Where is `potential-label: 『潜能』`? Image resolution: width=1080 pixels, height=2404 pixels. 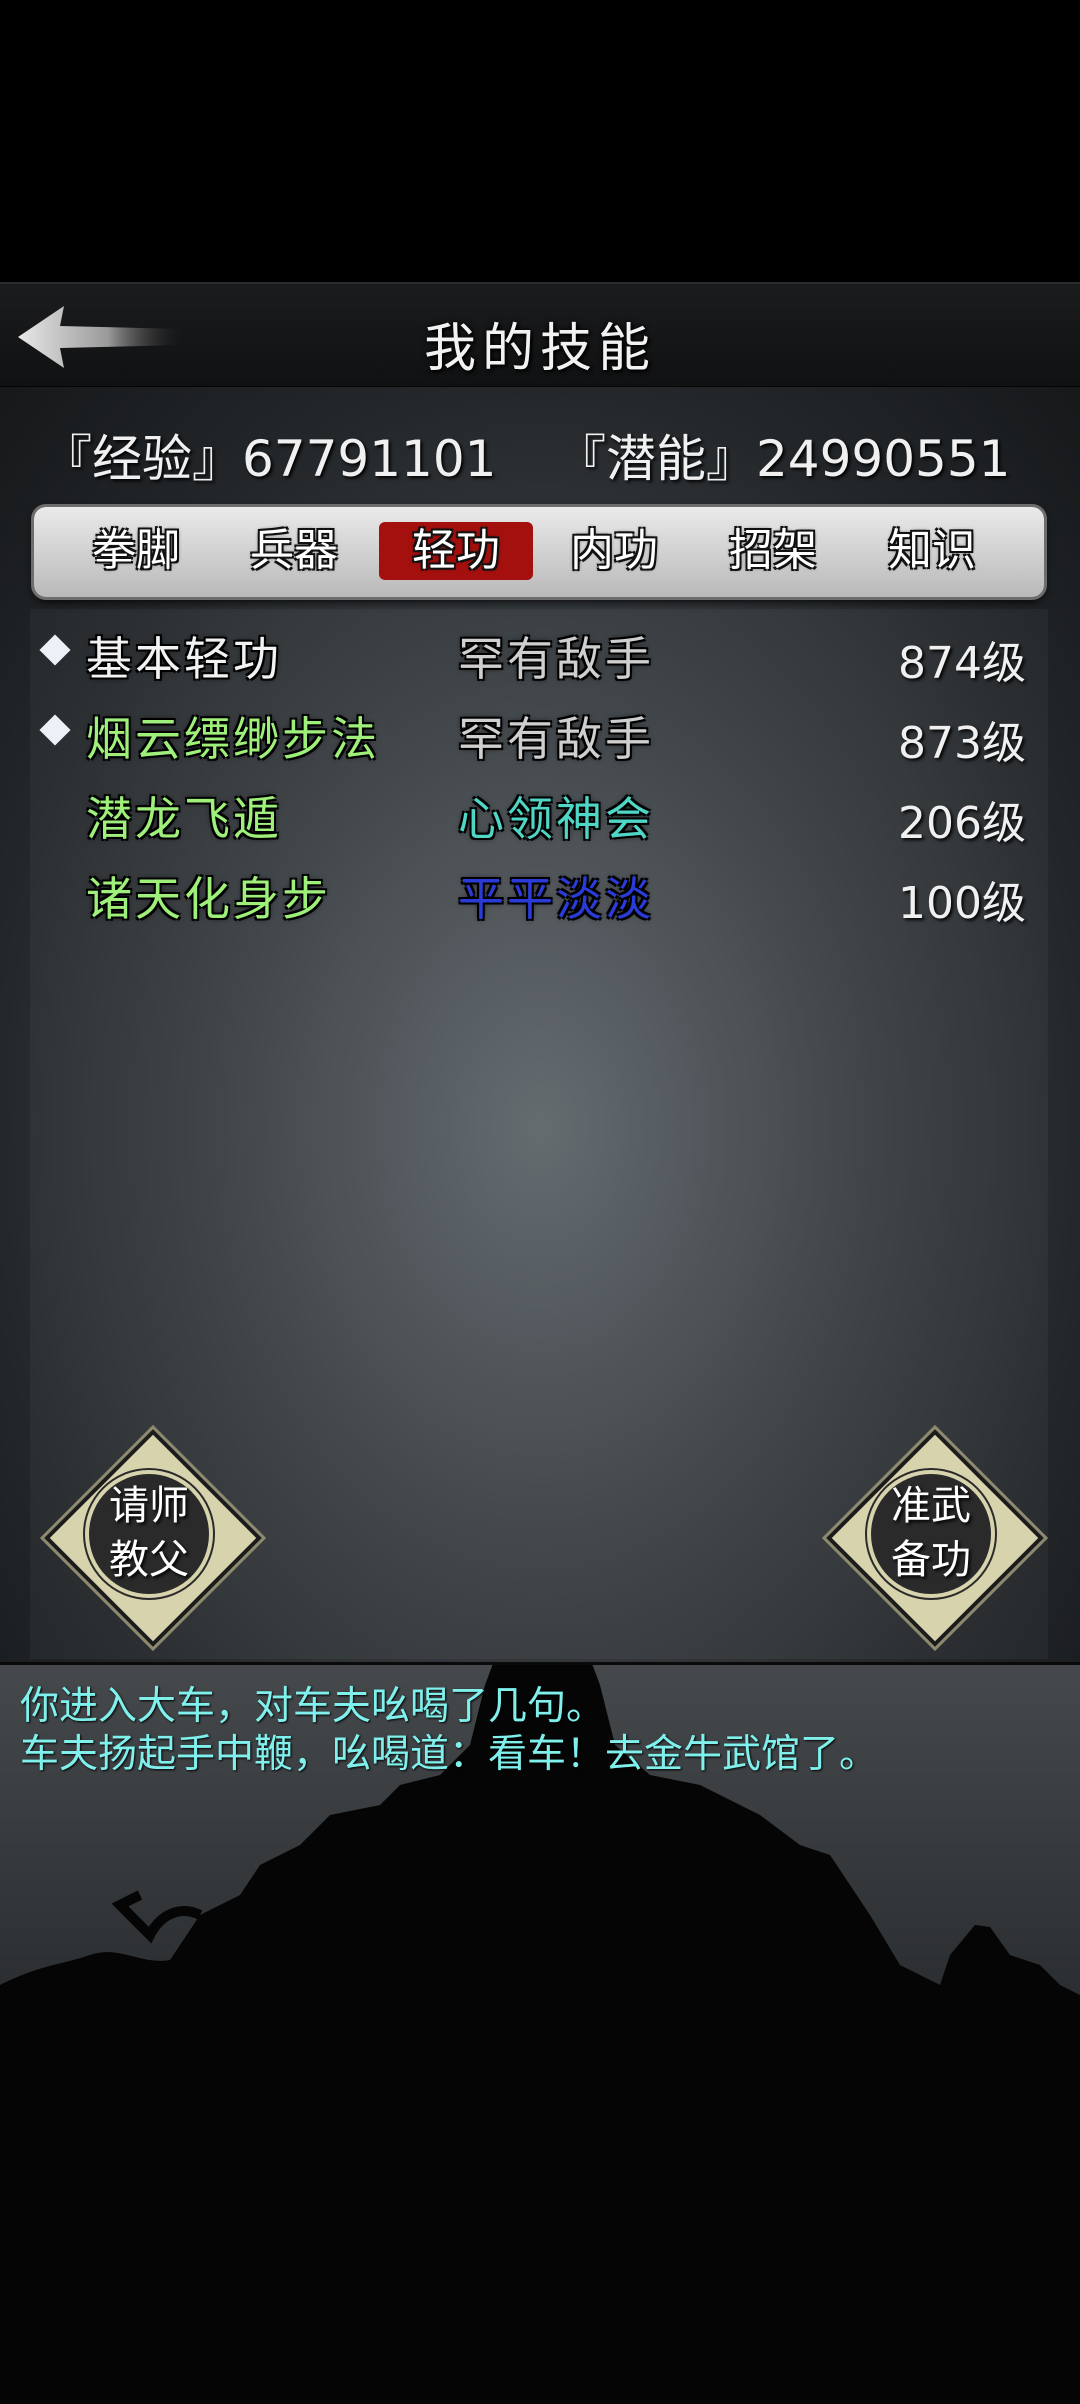 potential-label: 『潜能』 is located at coordinates (656, 459).